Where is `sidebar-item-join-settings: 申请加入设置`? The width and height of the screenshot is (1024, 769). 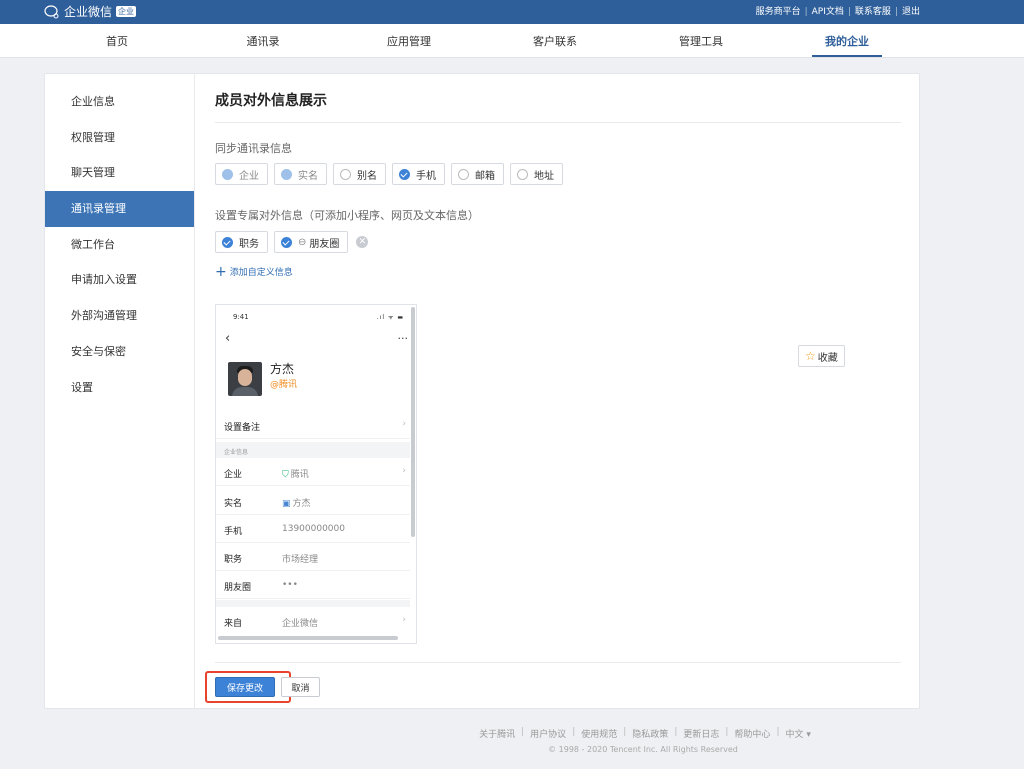 sidebar-item-join-settings: 申请加入设置 is located at coordinates (119, 280).